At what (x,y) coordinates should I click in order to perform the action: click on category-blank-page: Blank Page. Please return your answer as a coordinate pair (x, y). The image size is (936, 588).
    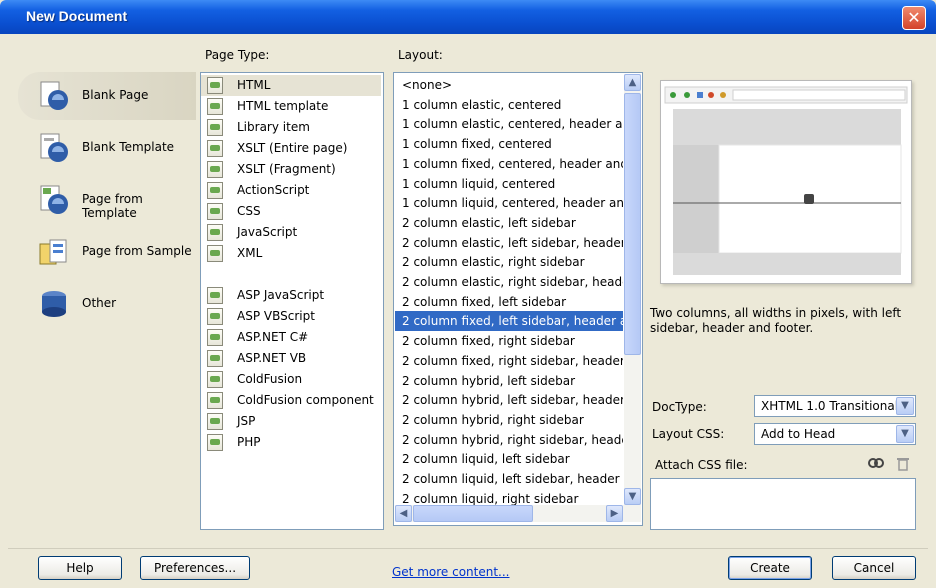
    Looking at the image, I should click on (107, 96).